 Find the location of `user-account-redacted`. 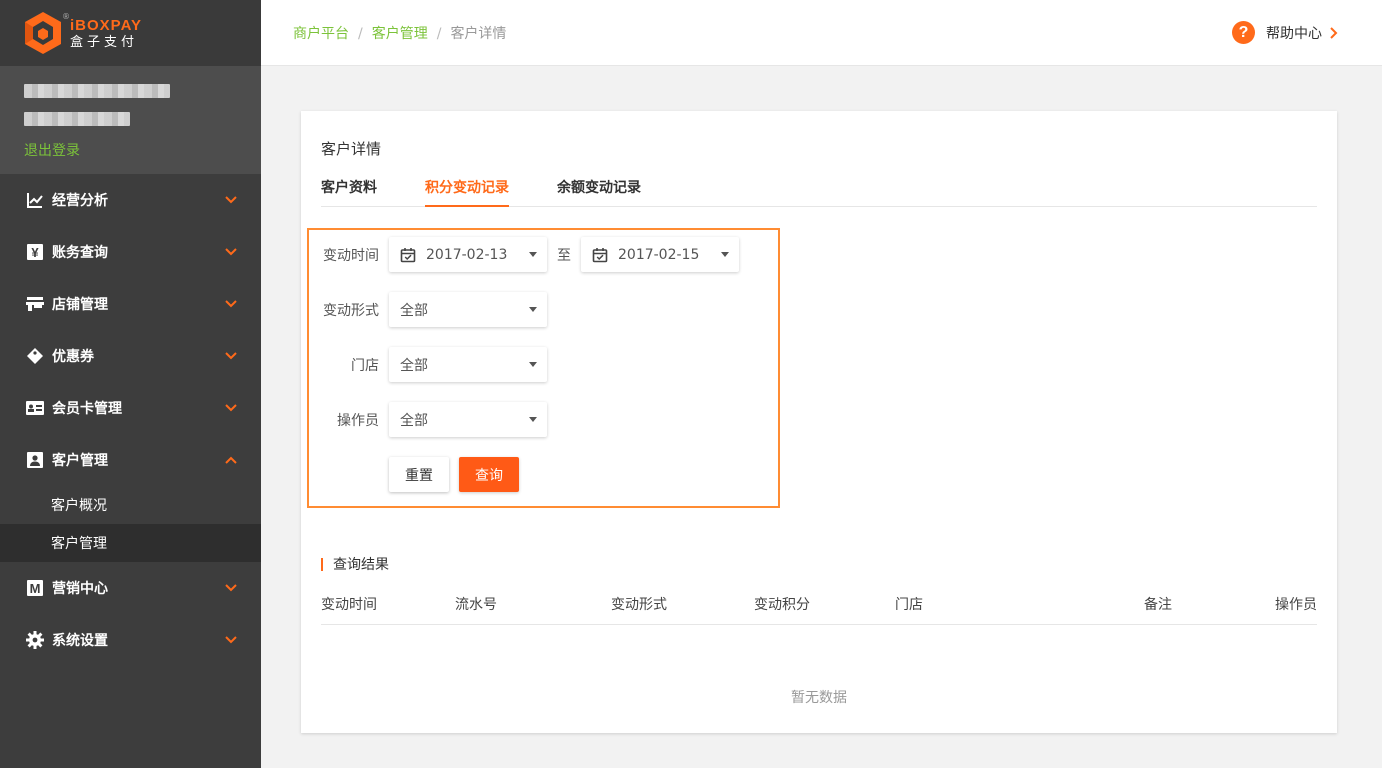

user-account-redacted is located at coordinates (77, 119).